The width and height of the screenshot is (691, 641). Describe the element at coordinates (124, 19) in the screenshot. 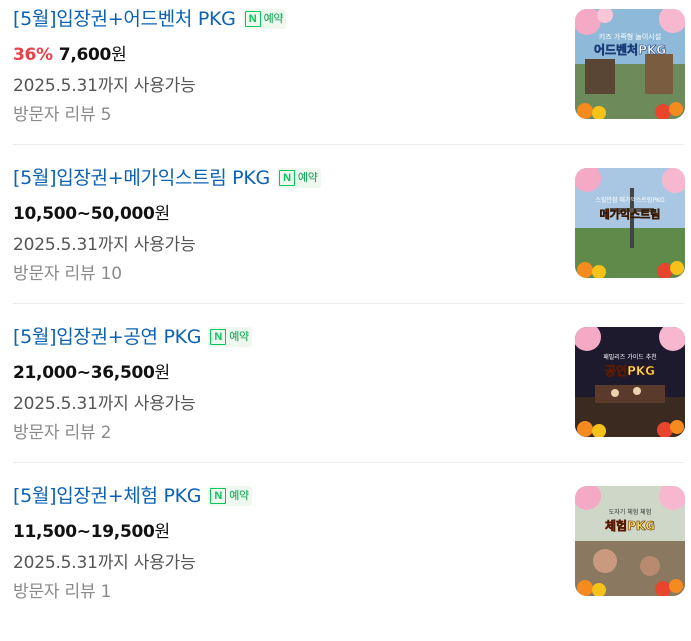

I see `item-title-text: [5월]입장권+어드벤처 PKG` at that location.